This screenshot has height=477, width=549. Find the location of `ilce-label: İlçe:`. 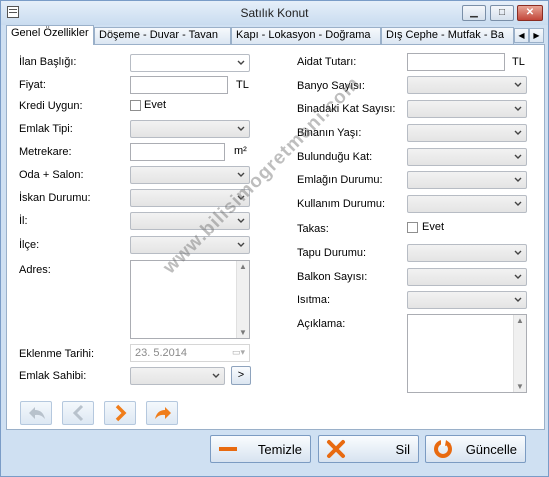

ilce-label: İlçe: is located at coordinates (29, 245).